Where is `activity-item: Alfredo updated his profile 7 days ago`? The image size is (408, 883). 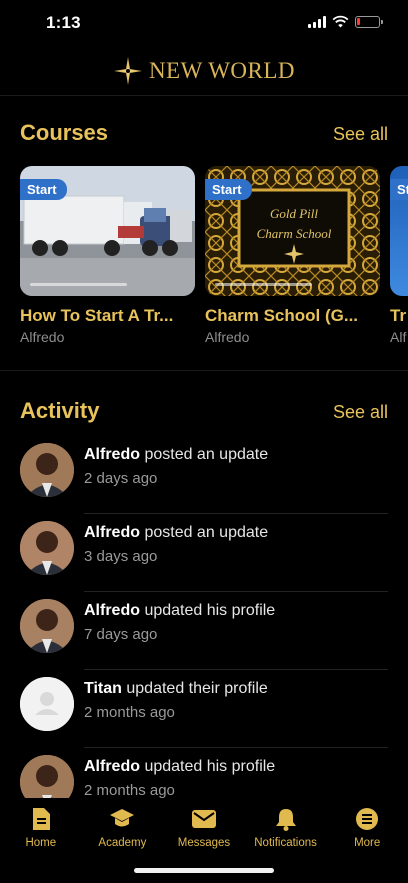
activity-item: Alfredo updated his profile 7 days ago is located at coordinates (204, 631).